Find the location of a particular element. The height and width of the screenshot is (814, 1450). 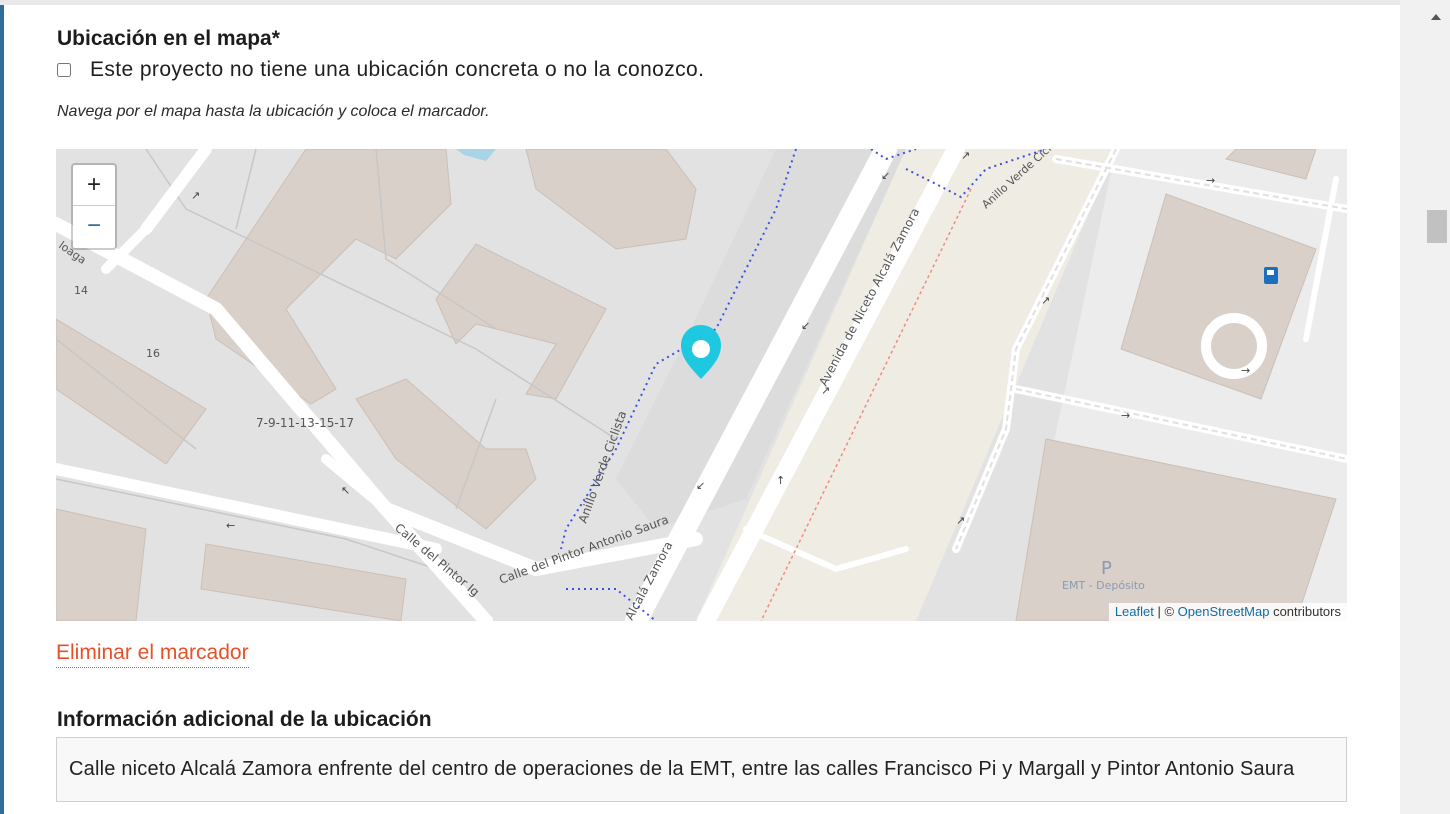

map-attribution: Leaflet | © OpenStreetMap contributors is located at coordinates (1227, 612).